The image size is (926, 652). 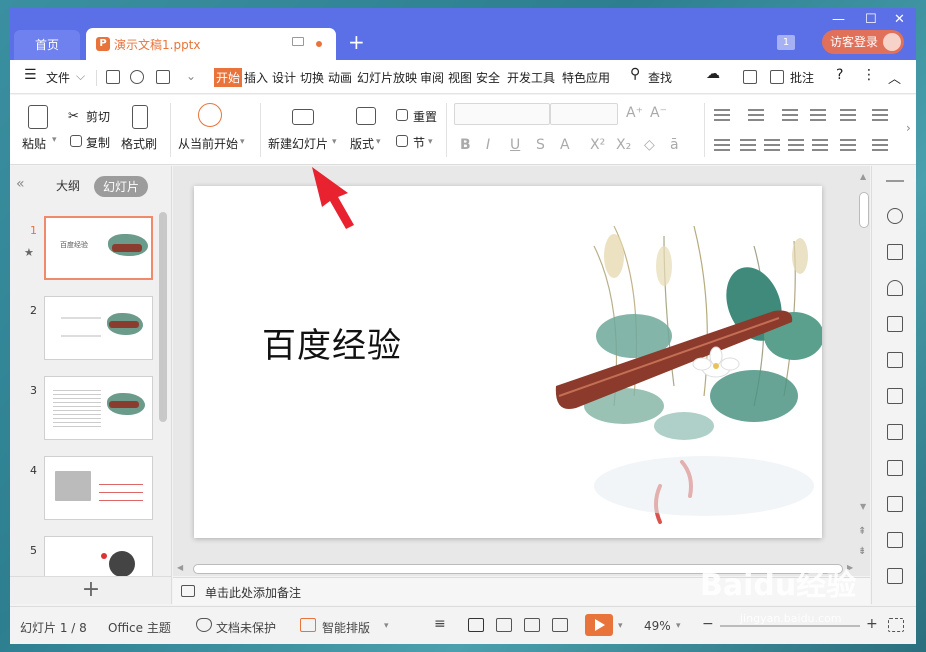 I want to click on collapse-ribbon-icon: ︿, so click(x=894, y=77).